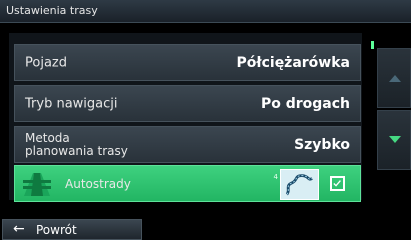 The image size is (411, 240). I want to click on planning-method-label-line2: planowania trasy, so click(76, 150).